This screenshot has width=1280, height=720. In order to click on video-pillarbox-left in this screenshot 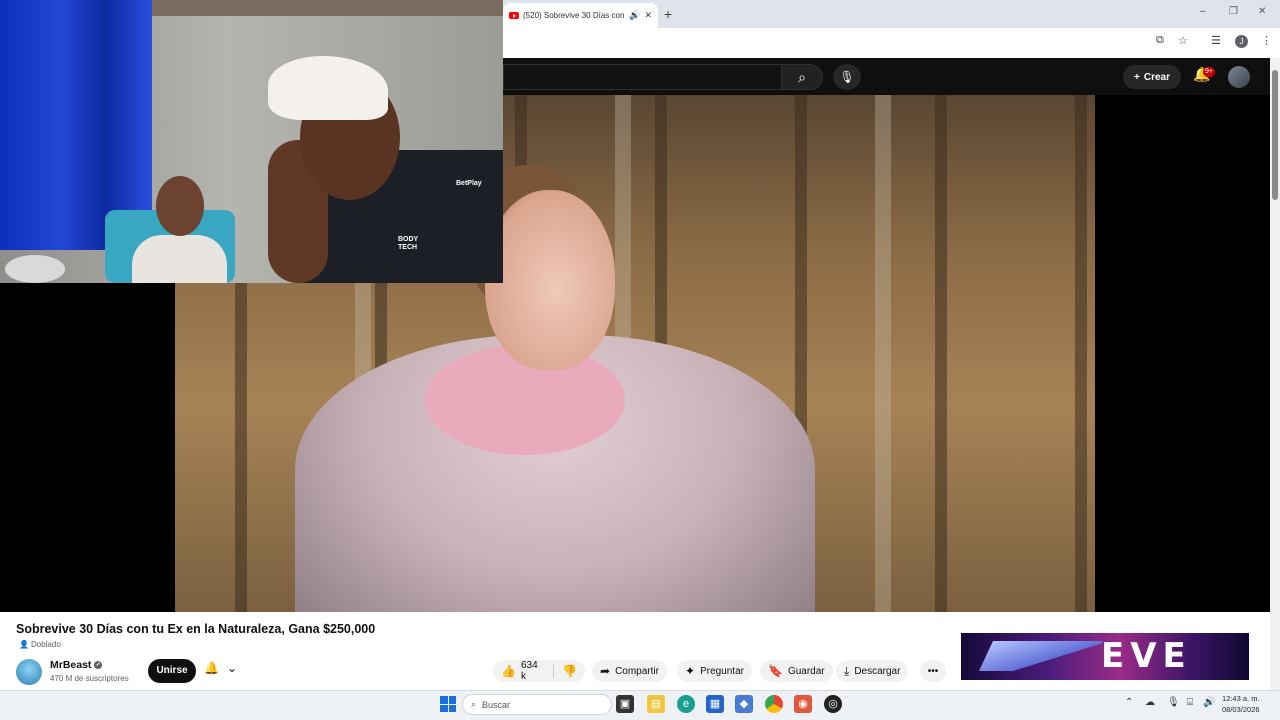, I will do `click(87, 447)`.